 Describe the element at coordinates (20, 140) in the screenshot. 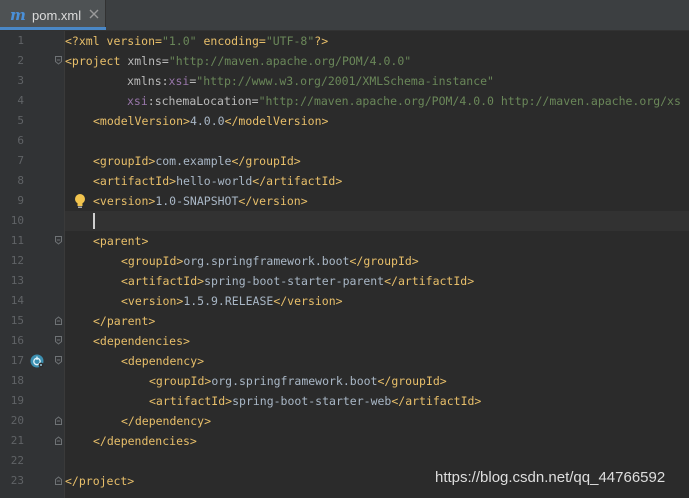

I see `line-number: 6` at that location.